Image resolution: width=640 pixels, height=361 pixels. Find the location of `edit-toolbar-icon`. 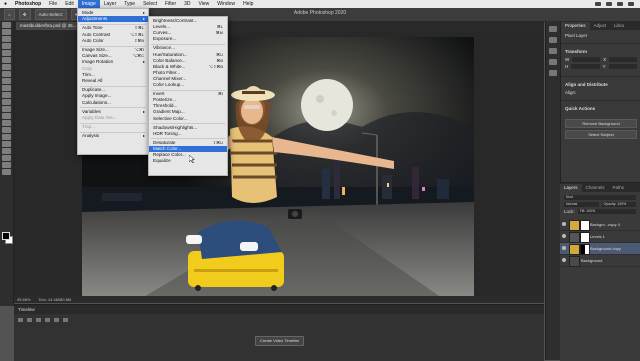

edit-toolbar-icon is located at coordinates (6, 172).